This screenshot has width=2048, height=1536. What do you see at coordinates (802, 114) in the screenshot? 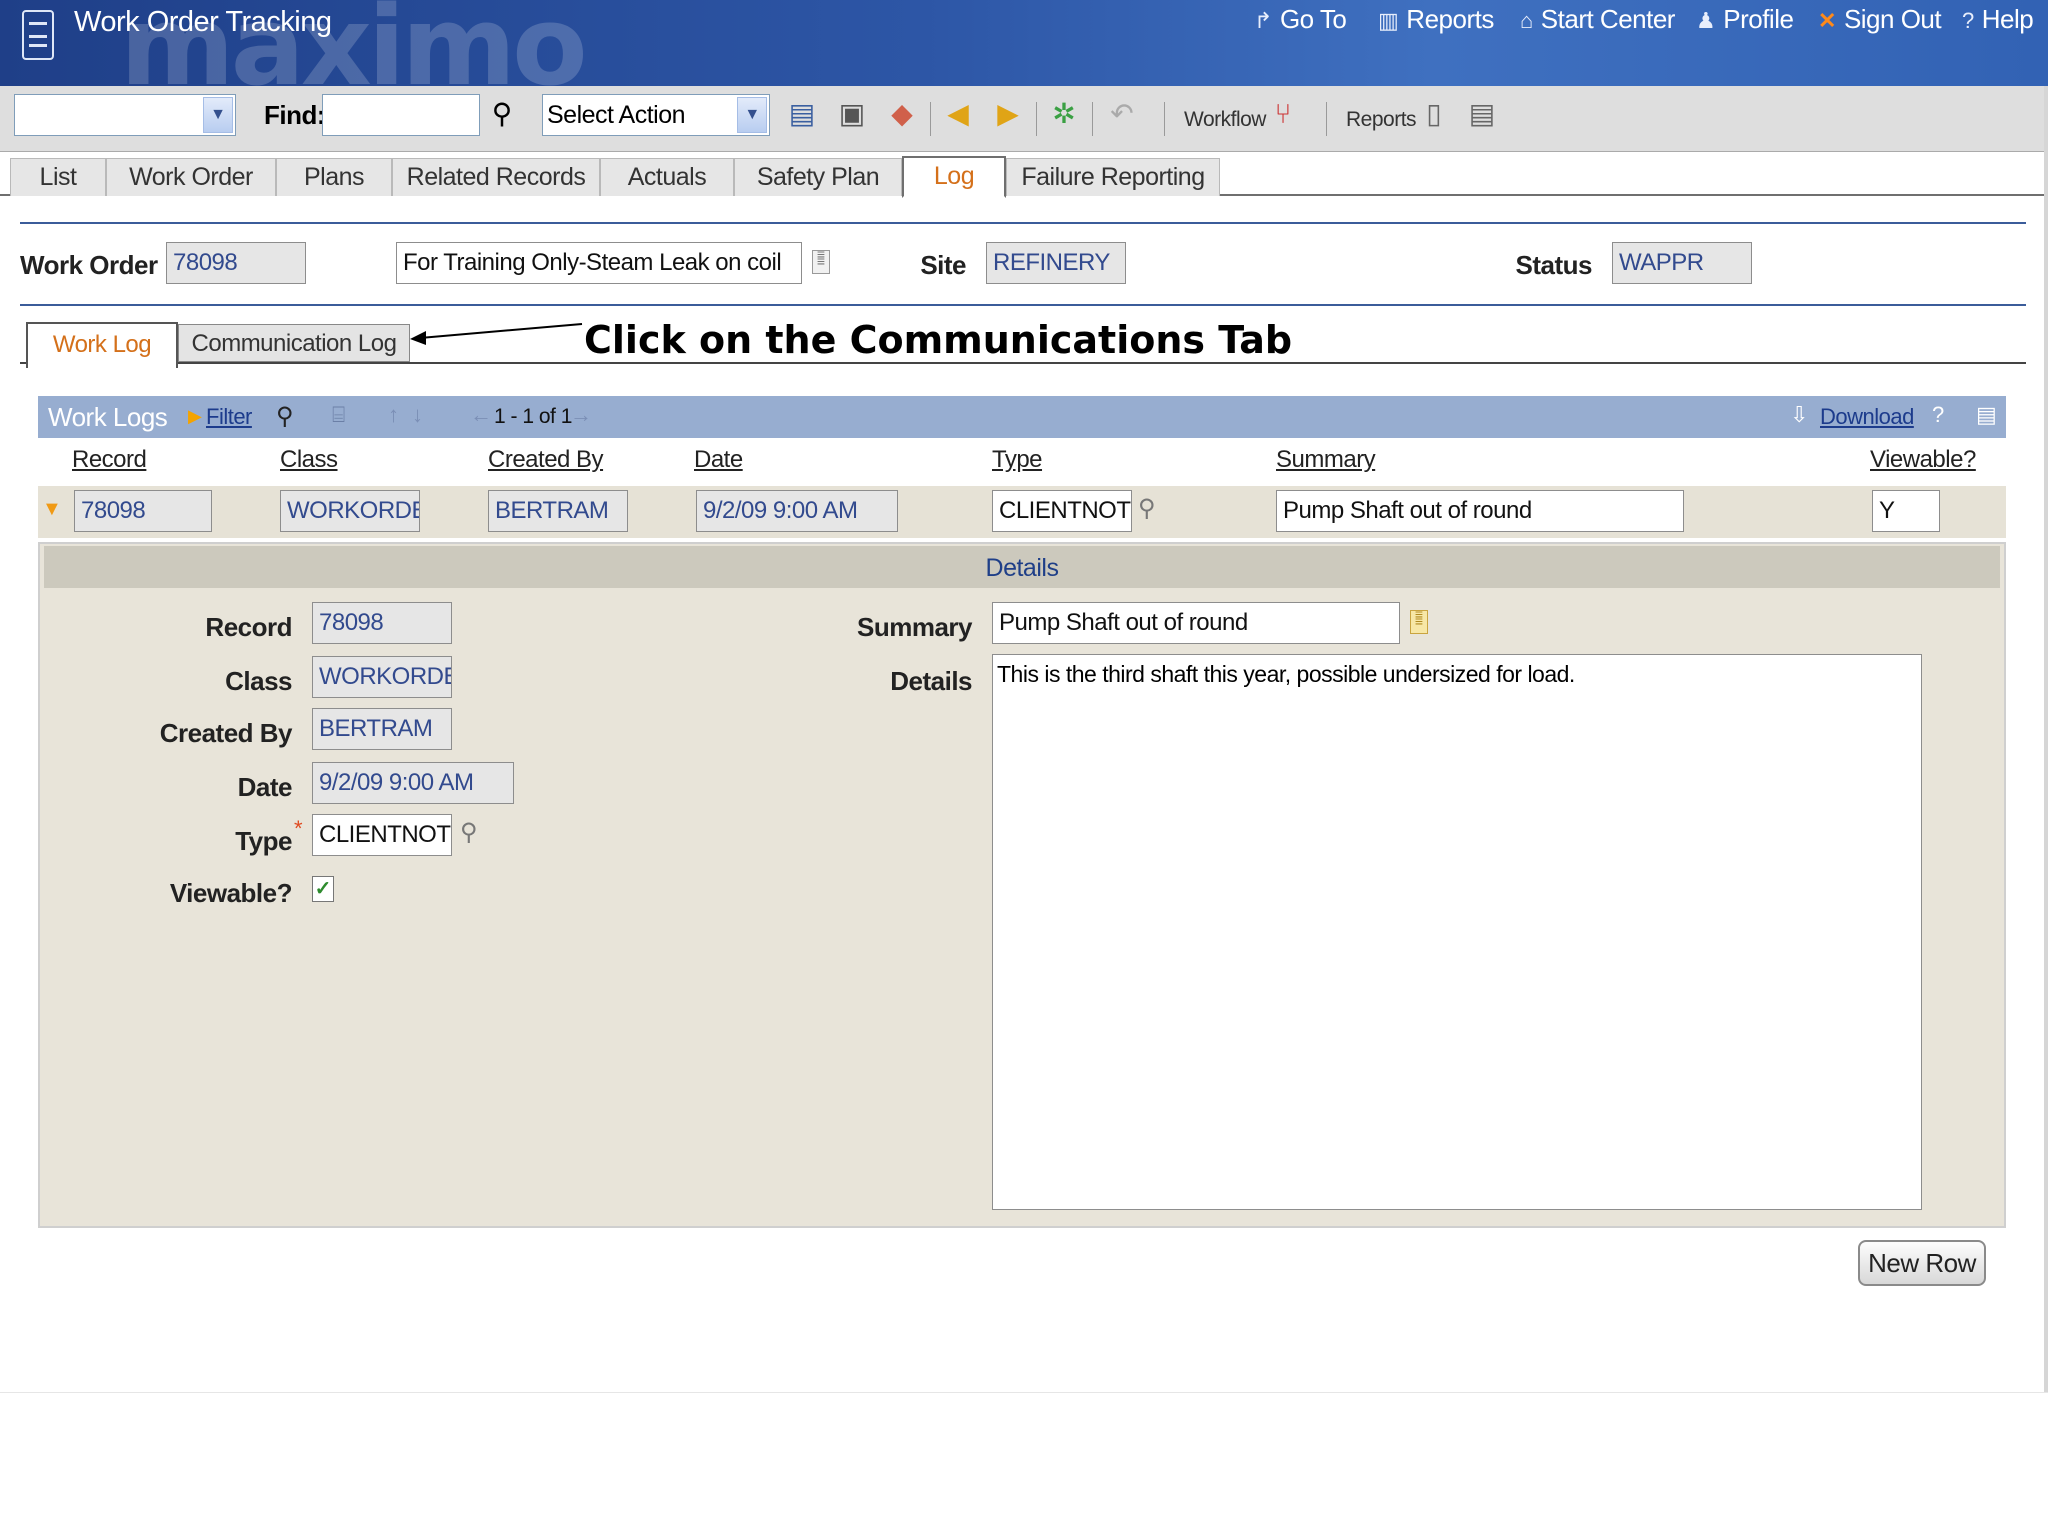
I see `new-record-icon: ▤` at bounding box center [802, 114].